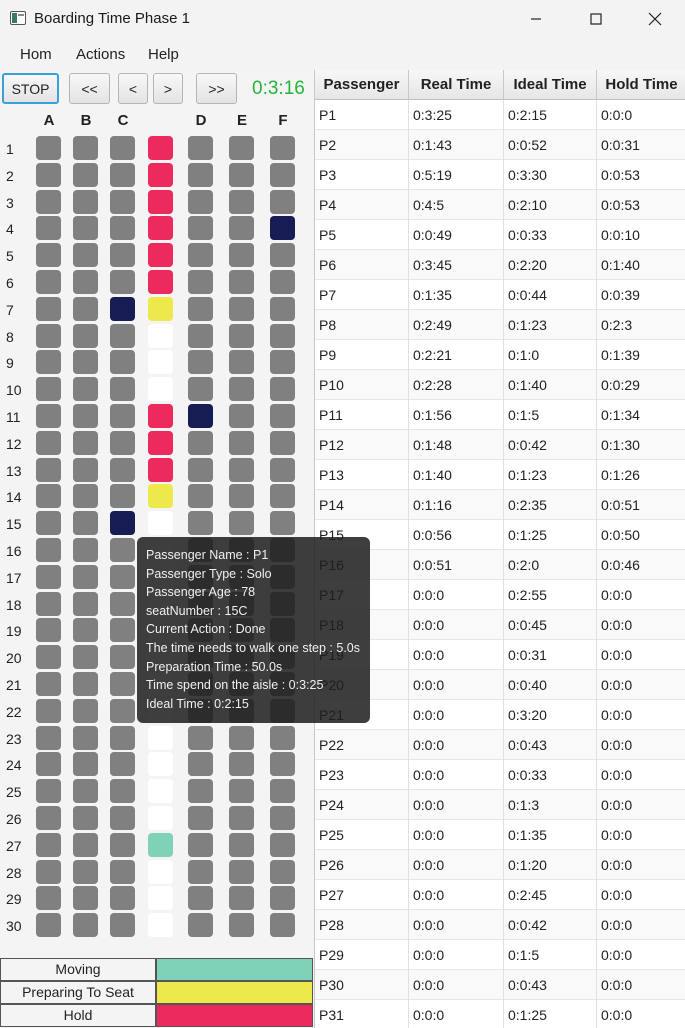 The image size is (685, 1028). I want to click on table-row: P6 0:3:45 0:2:20 0:1:40, so click(500, 265).